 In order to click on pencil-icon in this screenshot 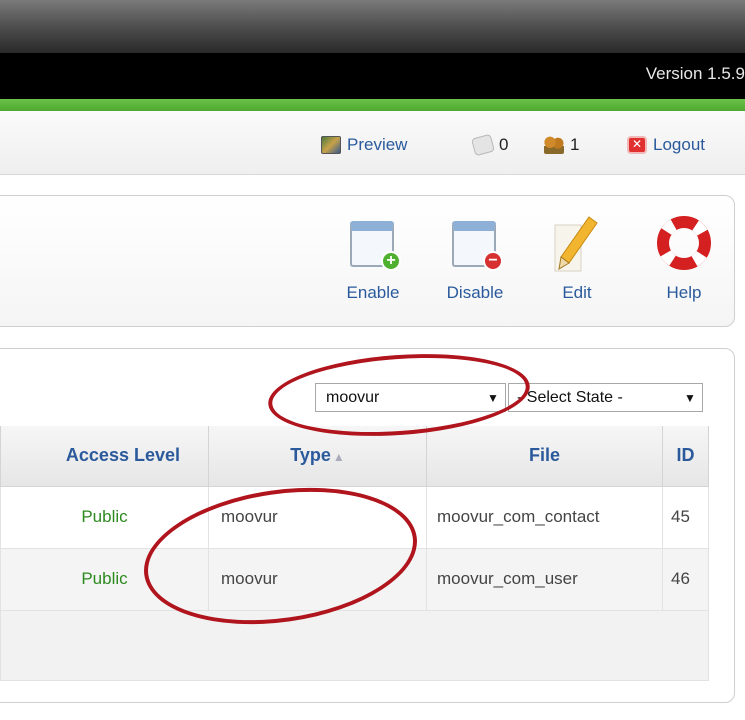, I will do `click(576, 244)`.